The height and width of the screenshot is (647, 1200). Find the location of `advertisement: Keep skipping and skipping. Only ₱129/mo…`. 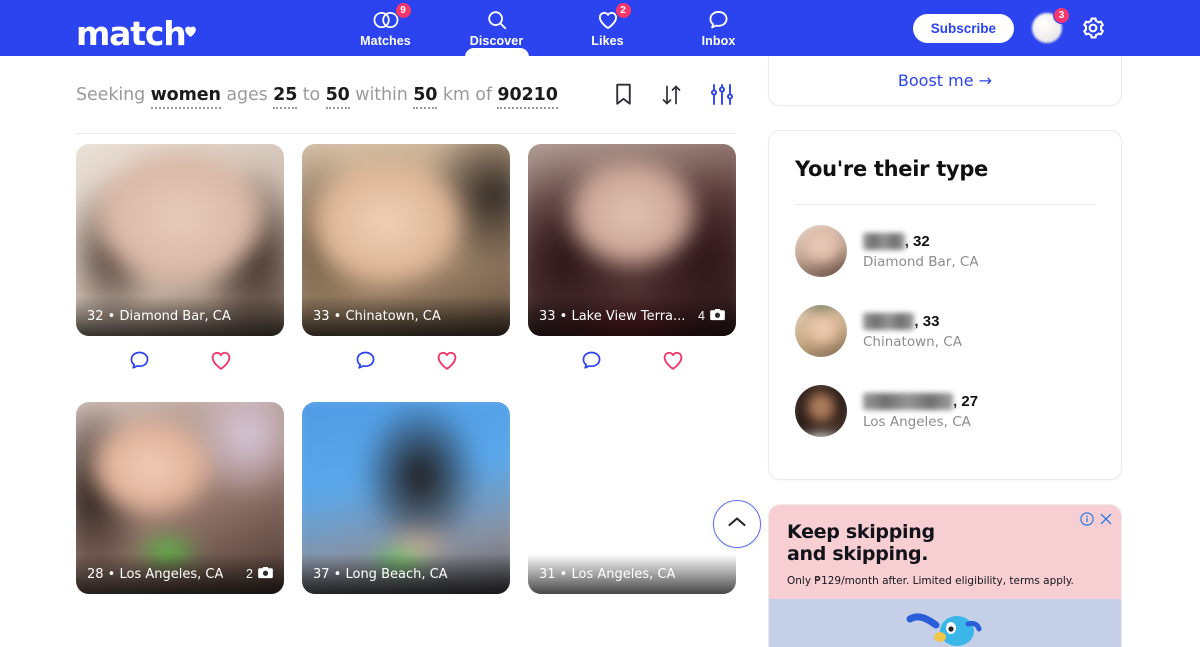

advertisement: Keep skipping and skipping. Only ₱129/mo… is located at coordinates (945, 575).